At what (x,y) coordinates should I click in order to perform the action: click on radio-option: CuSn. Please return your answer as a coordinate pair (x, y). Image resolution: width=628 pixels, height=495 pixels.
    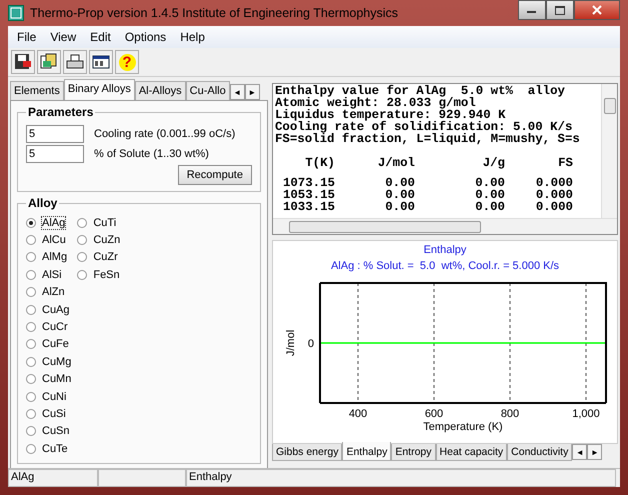
    Looking at the image, I should click on (49, 431).